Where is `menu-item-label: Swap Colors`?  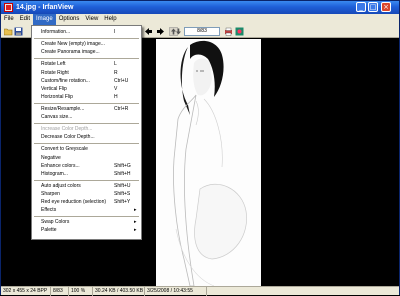
menu-item-label: Swap Colors is located at coordinates (55, 222).